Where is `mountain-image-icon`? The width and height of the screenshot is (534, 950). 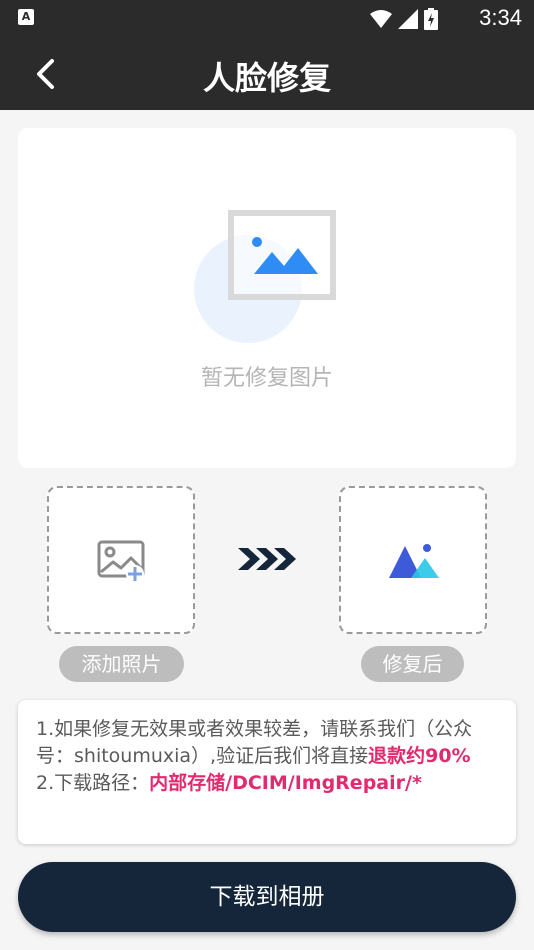
mountain-image-icon is located at coordinates (414, 561).